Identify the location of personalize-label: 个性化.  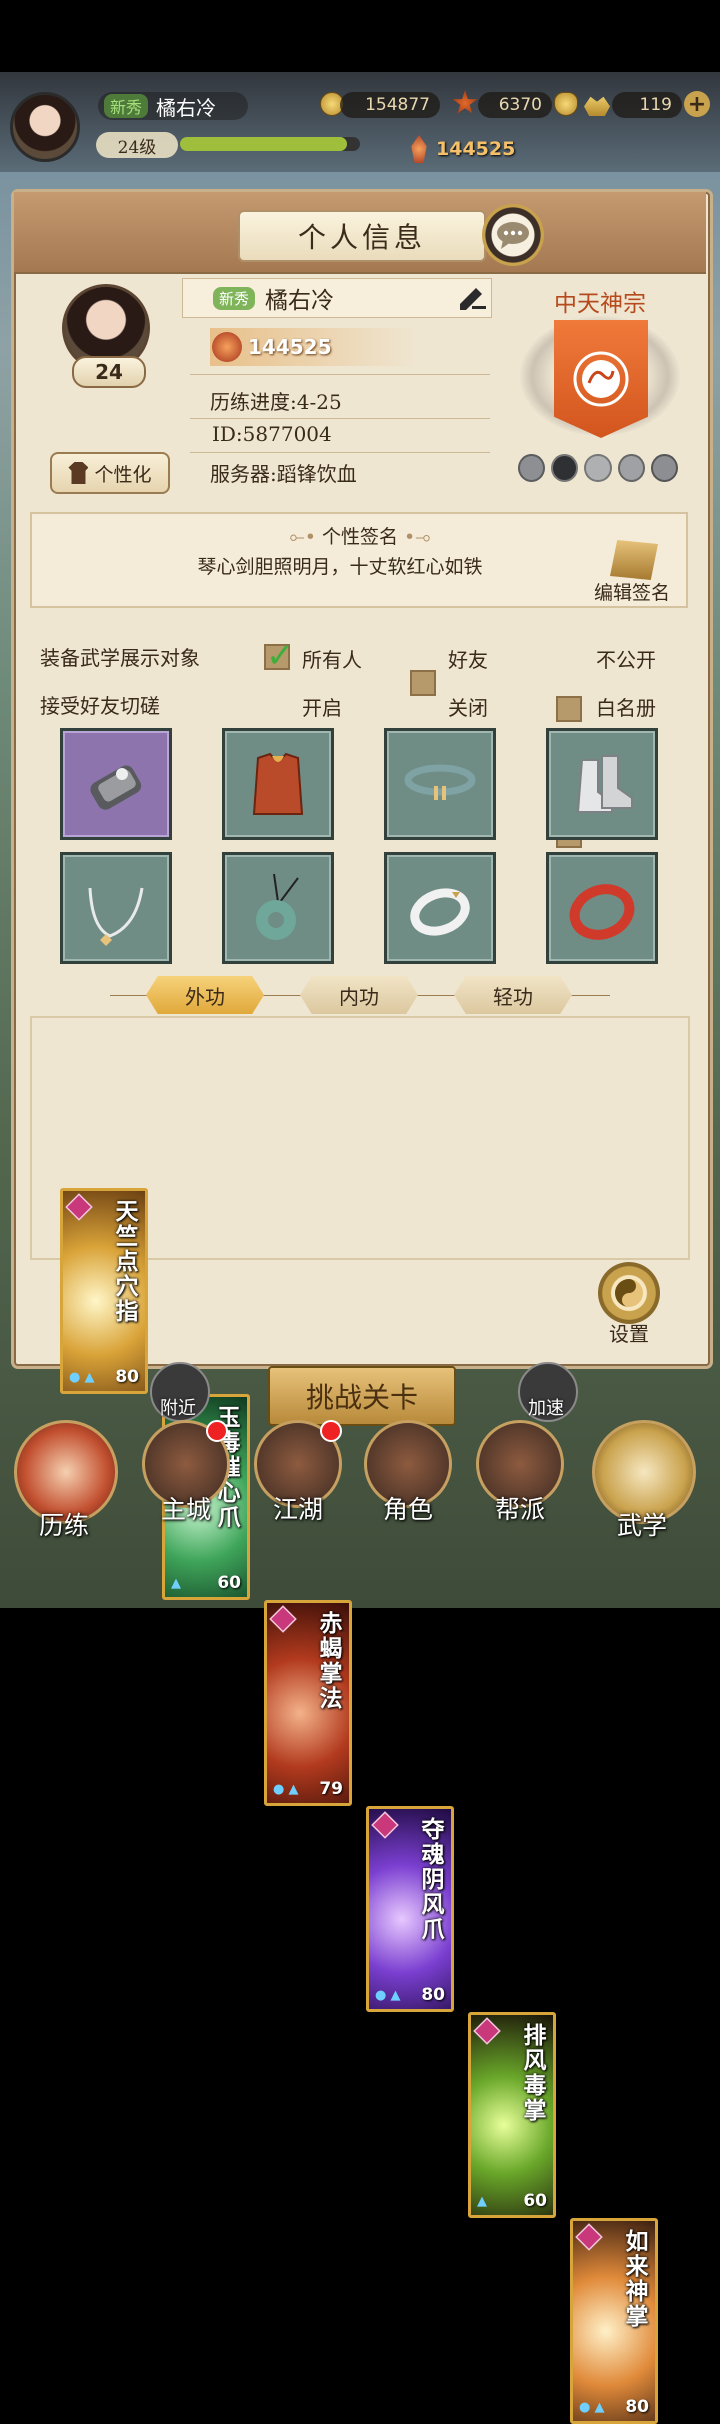
(123, 474).